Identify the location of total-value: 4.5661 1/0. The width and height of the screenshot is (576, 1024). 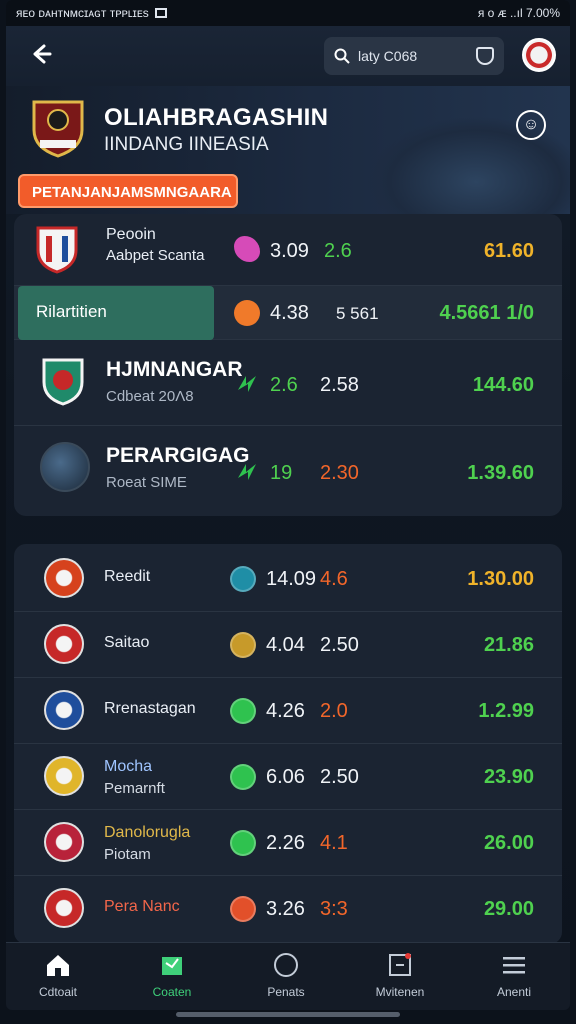
(486, 313).